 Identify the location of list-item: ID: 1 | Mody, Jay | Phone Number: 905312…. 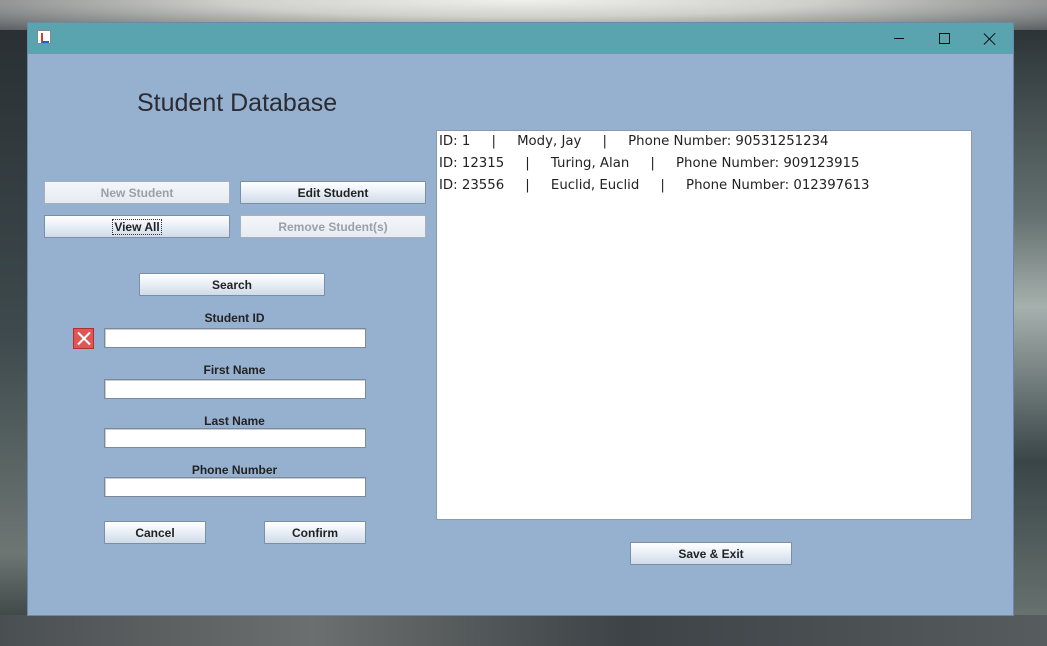
(704, 142).